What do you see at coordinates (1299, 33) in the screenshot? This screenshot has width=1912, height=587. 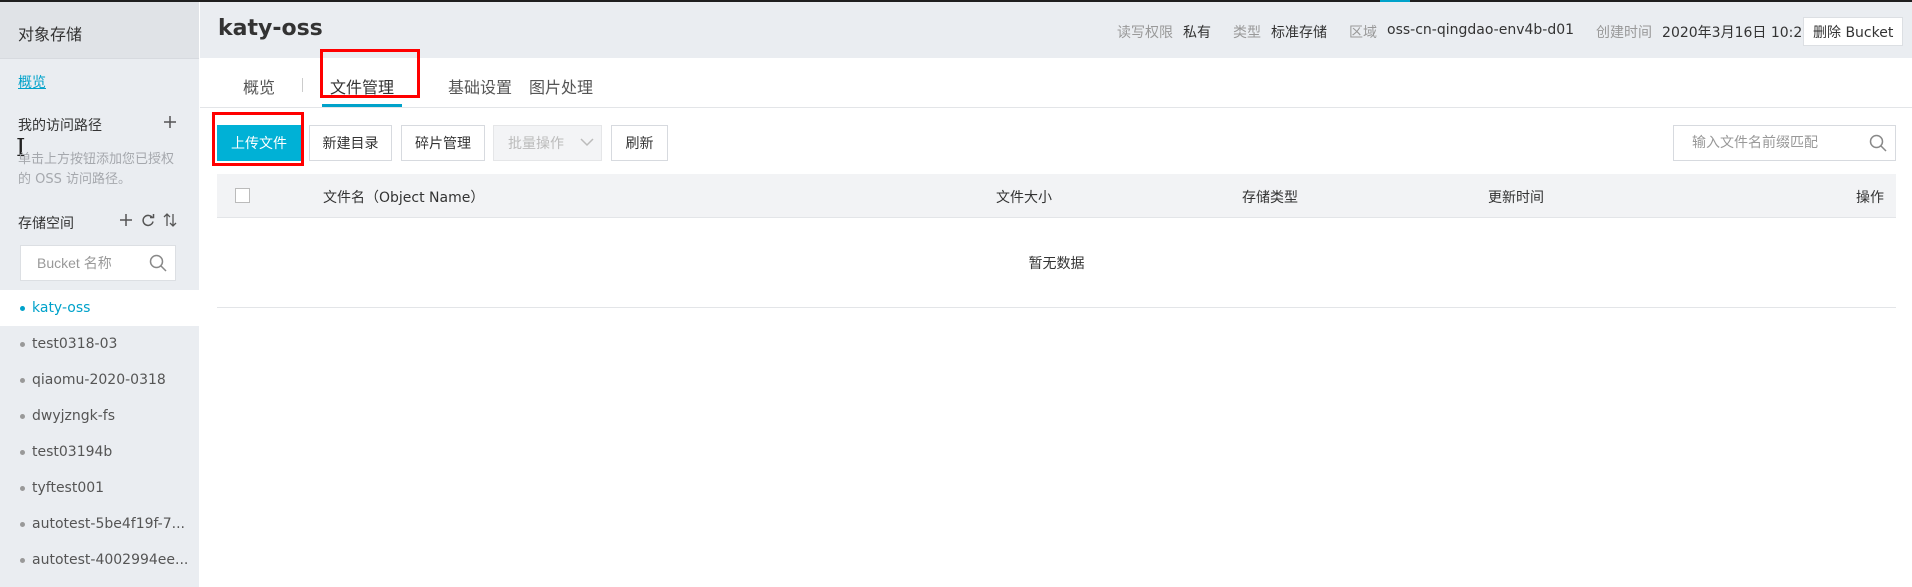 I see `type-value: 标准存储` at bounding box center [1299, 33].